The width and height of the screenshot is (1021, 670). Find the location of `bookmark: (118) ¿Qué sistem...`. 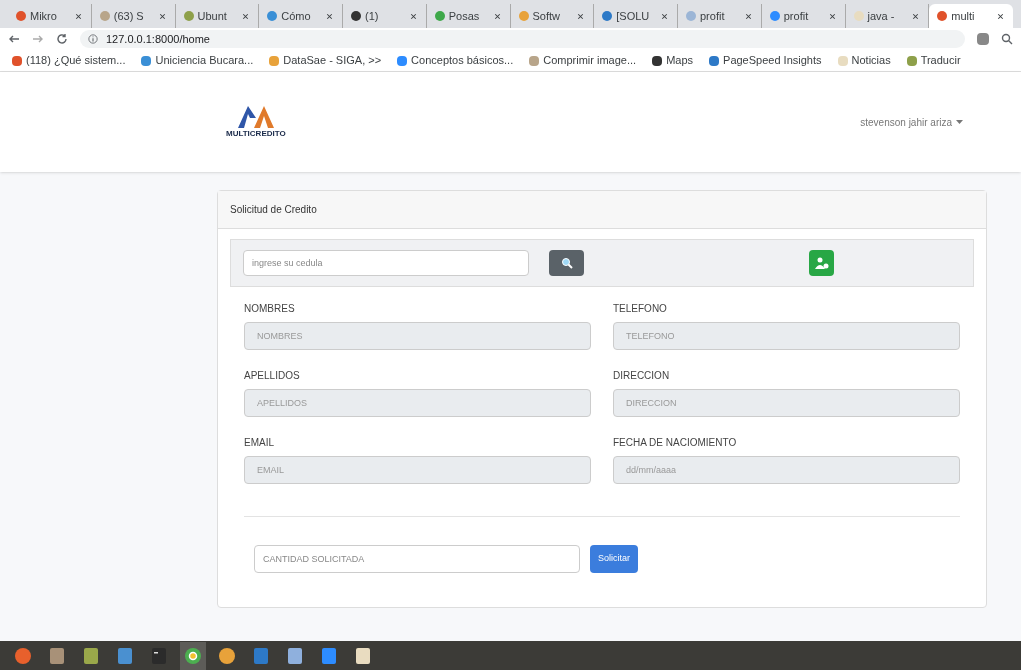

bookmark: (118) ¿Qué sistem... is located at coordinates (69, 60).